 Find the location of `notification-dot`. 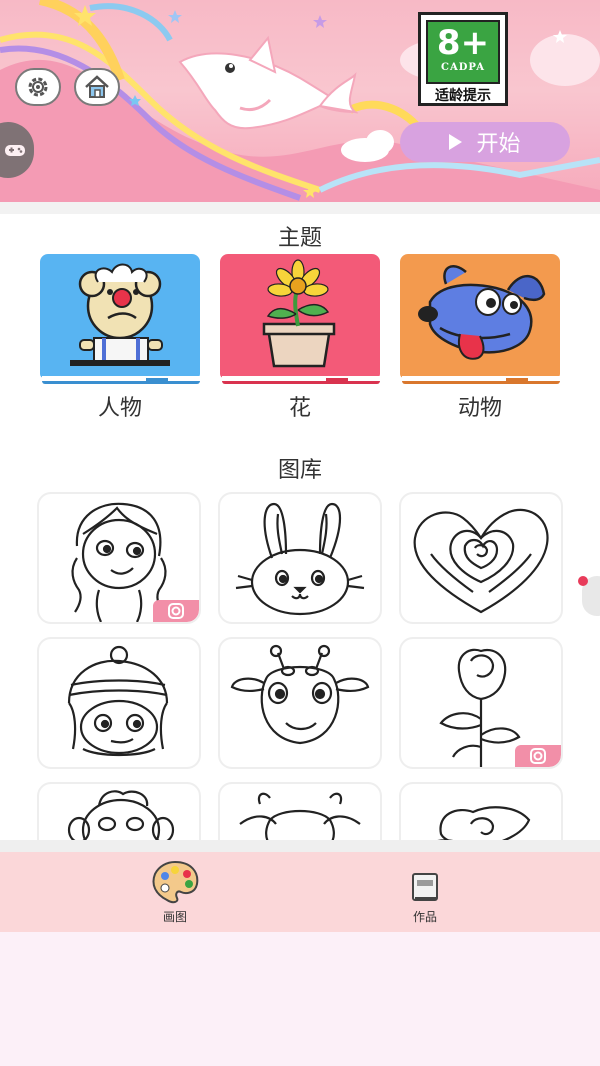

notification-dot is located at coordinates (583, 581).